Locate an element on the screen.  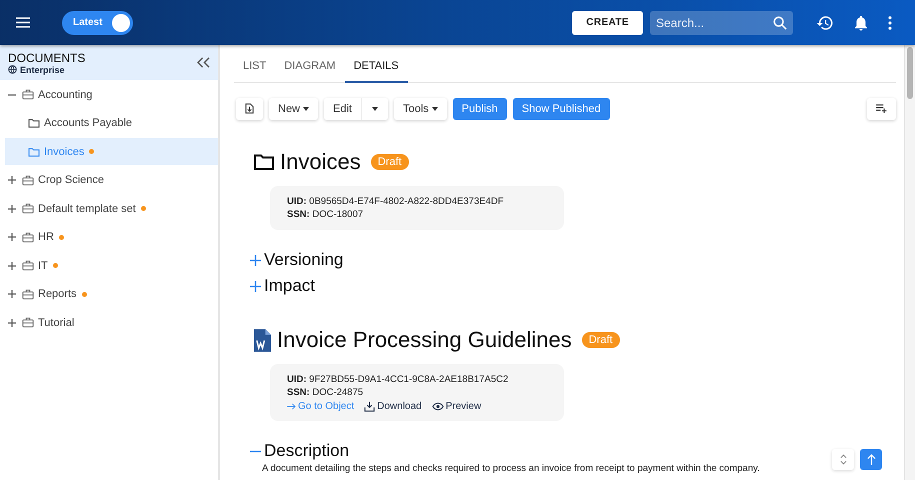
card-link: Preview is located at coordinates (457, 406).